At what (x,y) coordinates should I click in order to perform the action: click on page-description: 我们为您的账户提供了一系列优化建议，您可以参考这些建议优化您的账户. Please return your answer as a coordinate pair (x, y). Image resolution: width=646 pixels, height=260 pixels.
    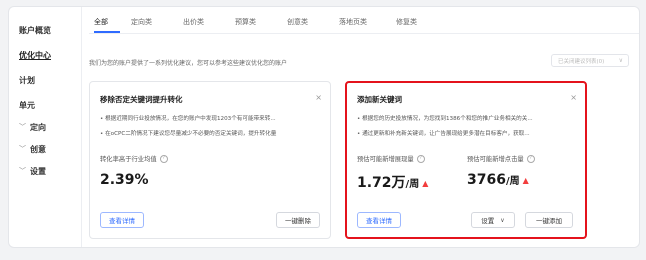
    Looking at the image, I should click on (188, 63).